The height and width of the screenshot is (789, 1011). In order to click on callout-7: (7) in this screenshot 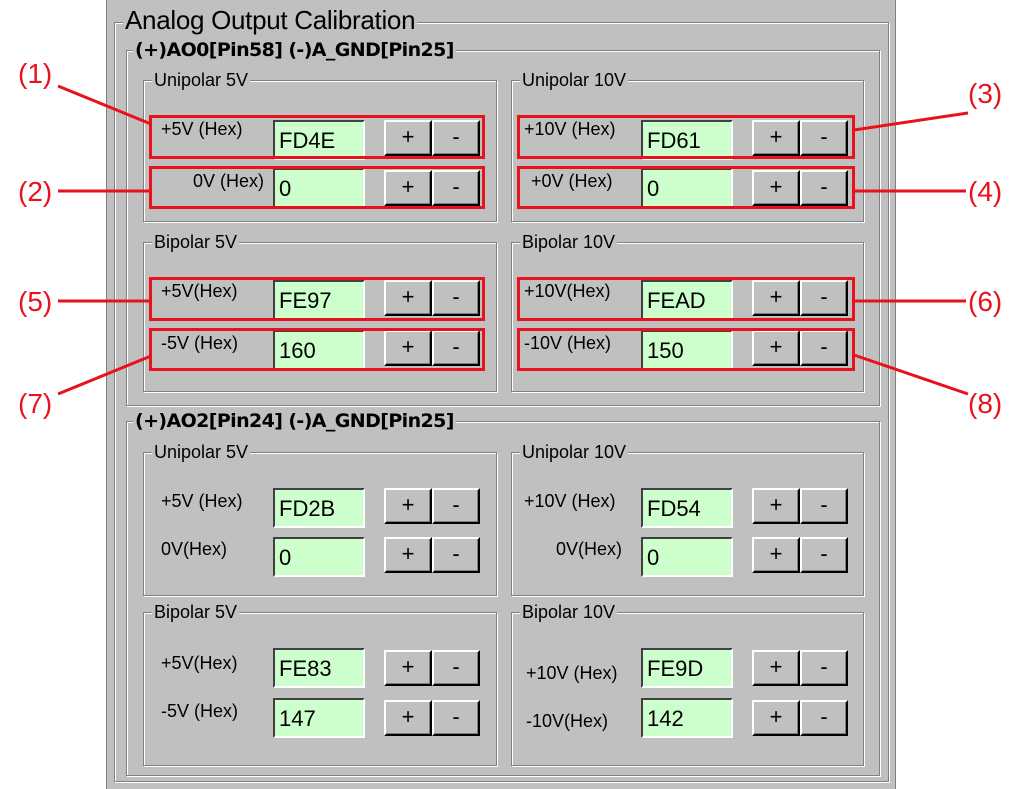, I will do `click(35, 403)`.